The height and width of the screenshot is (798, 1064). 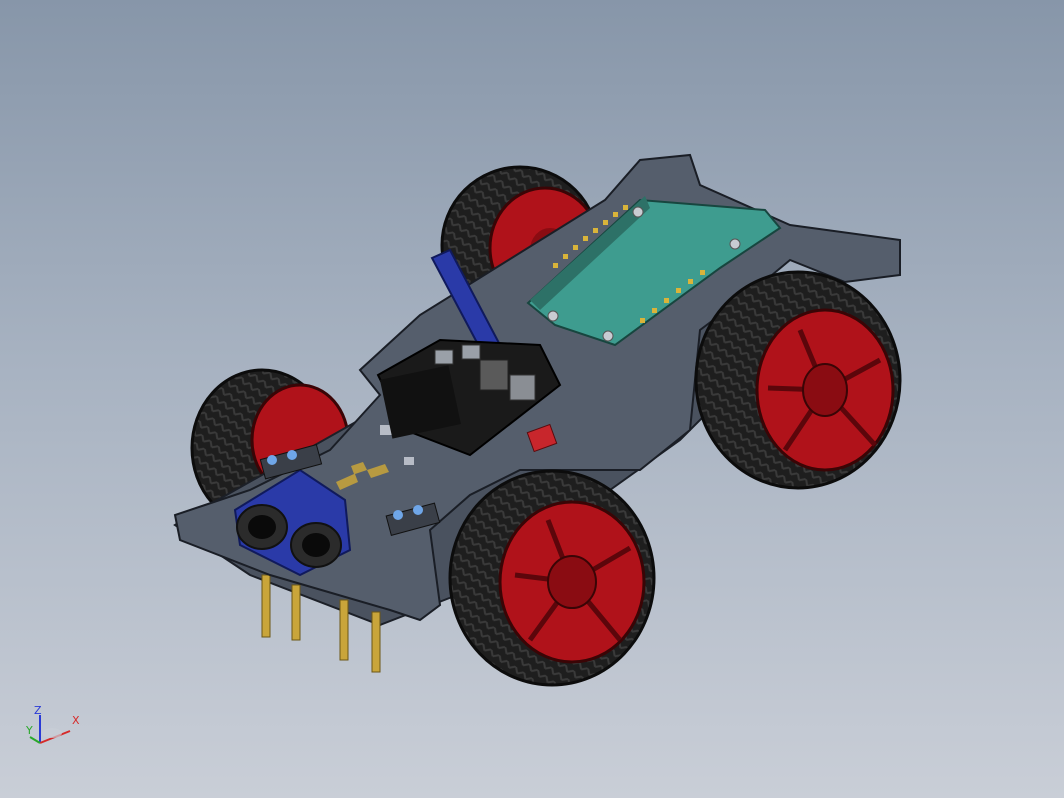 I want to click on wheel-rear-right, so click(x=798, y=380).